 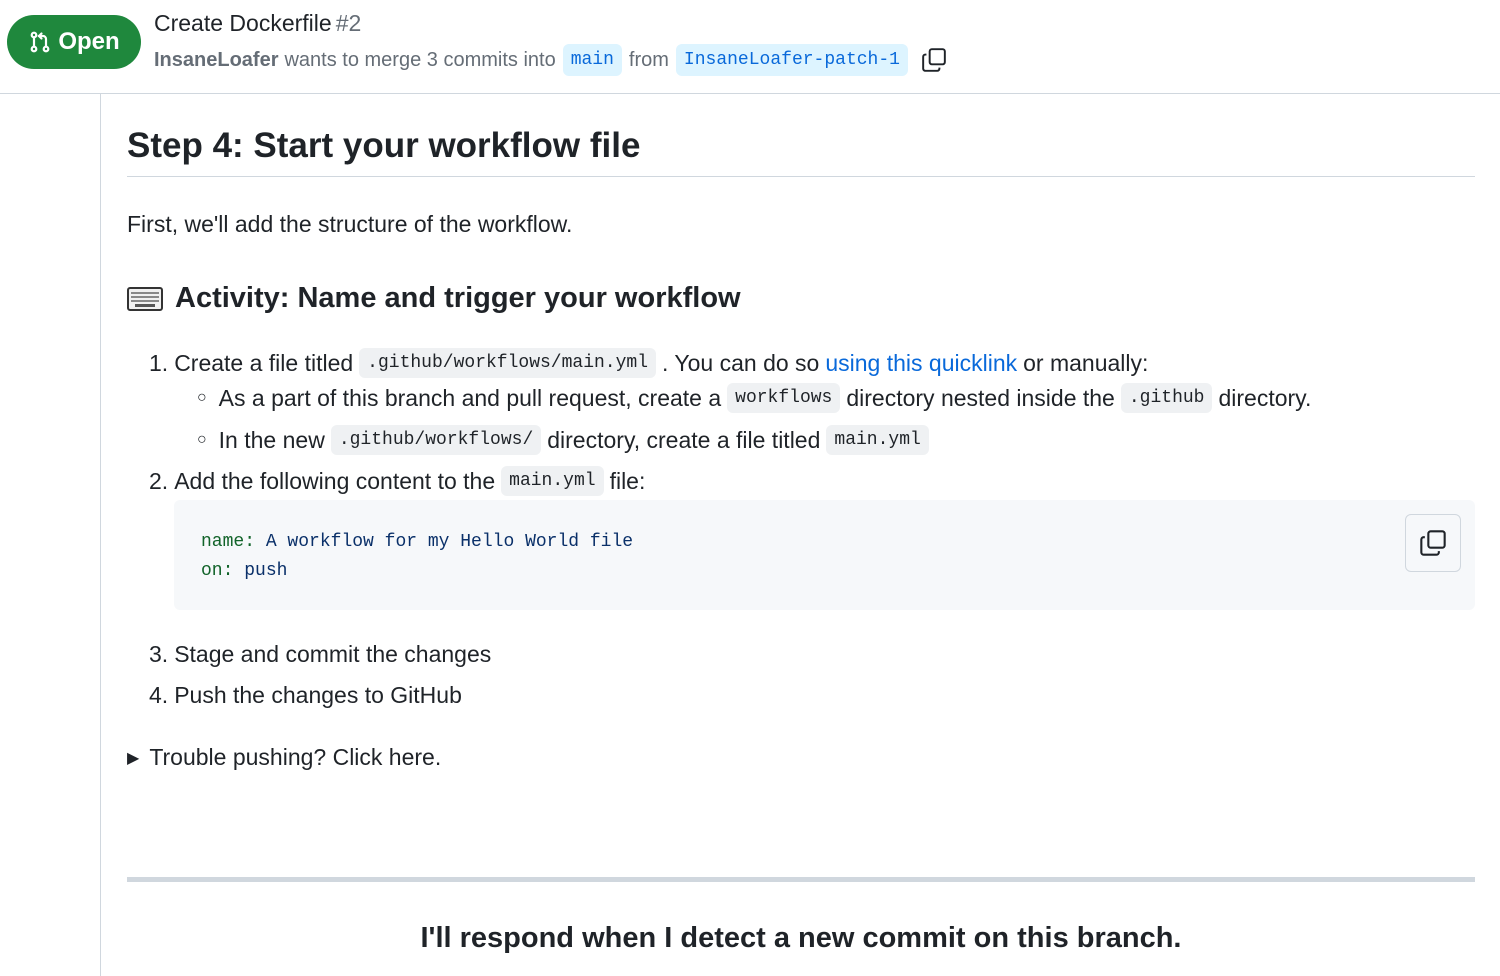 What do you see at coordinates (648, 59) in the screenshot?
I see `from-text: from` at bounding box center [648, 59].